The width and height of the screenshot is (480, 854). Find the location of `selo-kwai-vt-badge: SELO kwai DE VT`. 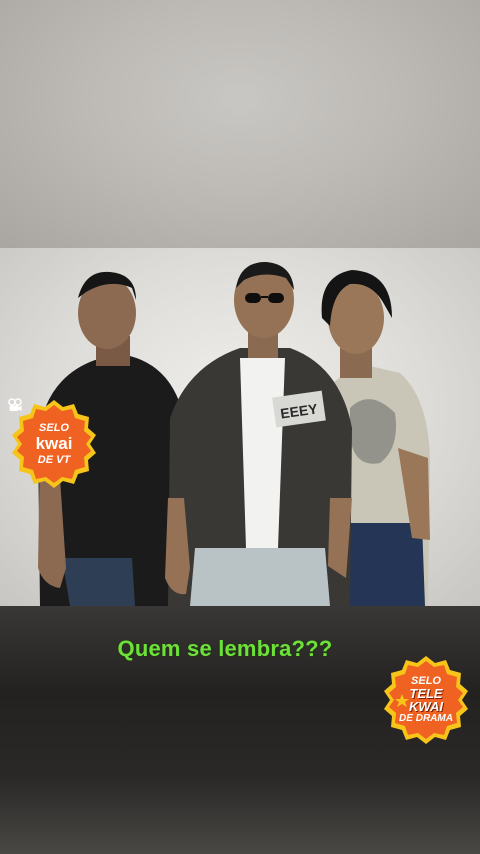

selo-kwai-vt-badge: SELO kwai DE VT is located at coordinates (54, 444).